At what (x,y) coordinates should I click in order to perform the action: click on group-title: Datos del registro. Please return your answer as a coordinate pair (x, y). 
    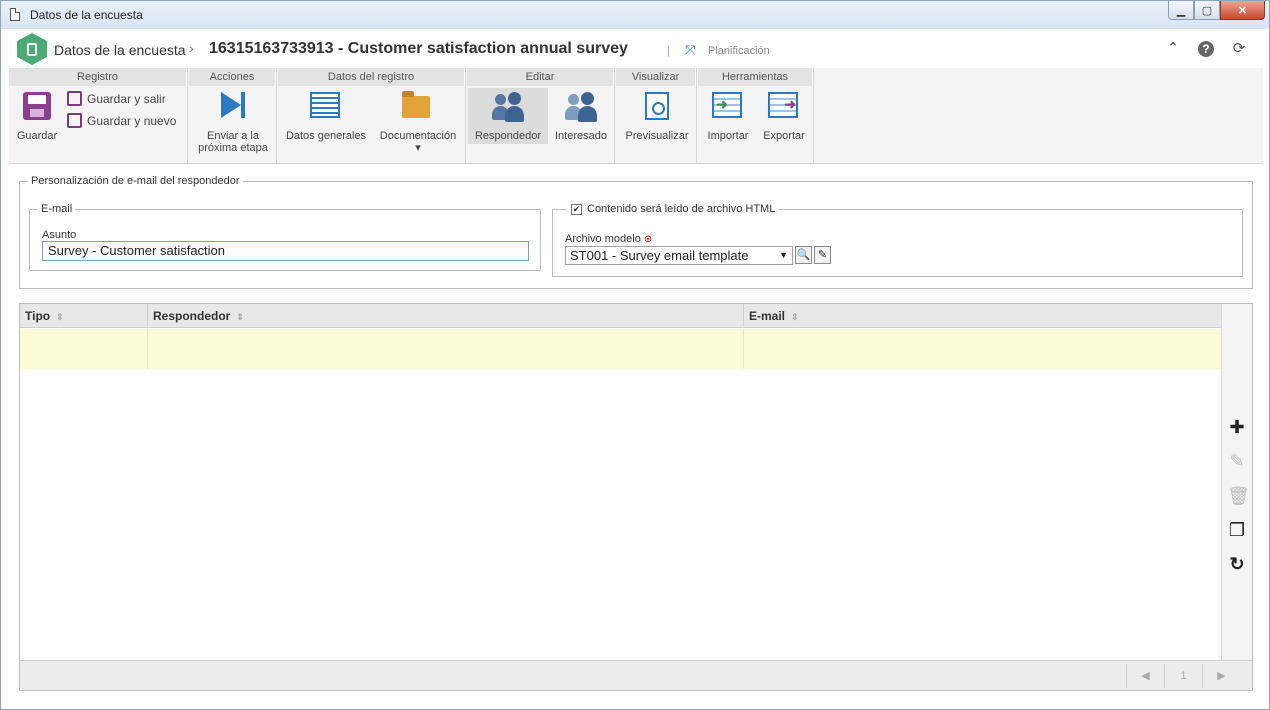
    Looking at the image, I should click on (371, 77).